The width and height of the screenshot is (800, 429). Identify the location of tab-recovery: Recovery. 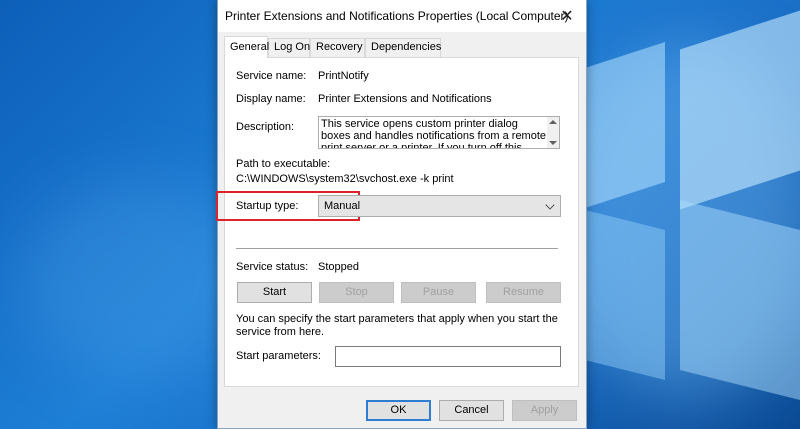
(337, 47).